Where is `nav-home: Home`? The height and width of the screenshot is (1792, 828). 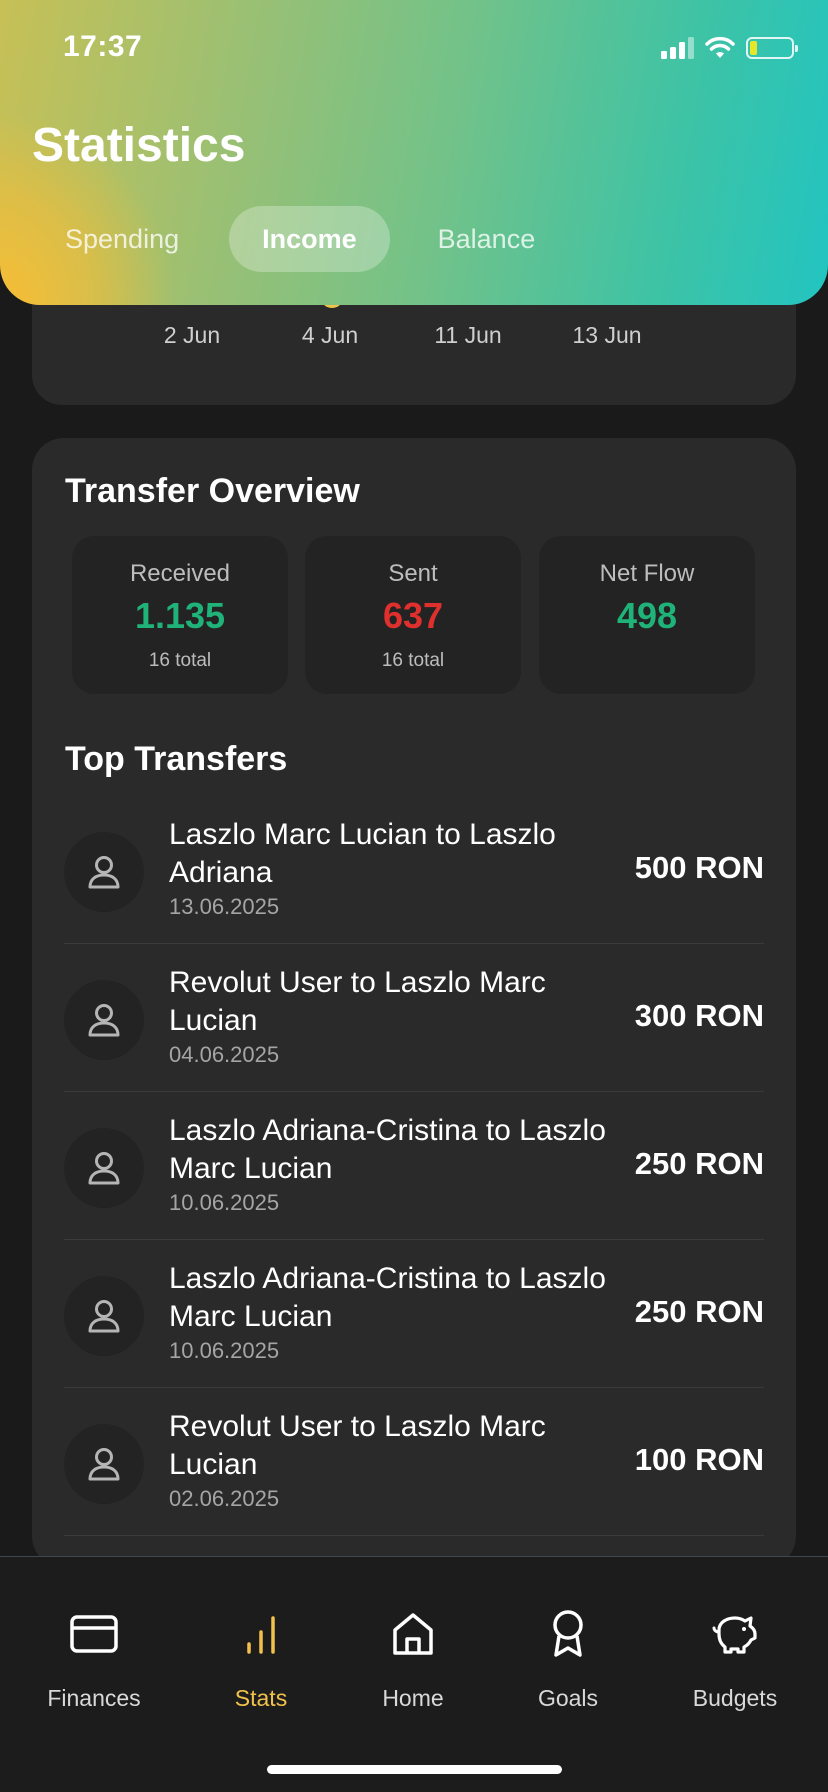 nav-home: Home is located at coordinates (413, 1660).